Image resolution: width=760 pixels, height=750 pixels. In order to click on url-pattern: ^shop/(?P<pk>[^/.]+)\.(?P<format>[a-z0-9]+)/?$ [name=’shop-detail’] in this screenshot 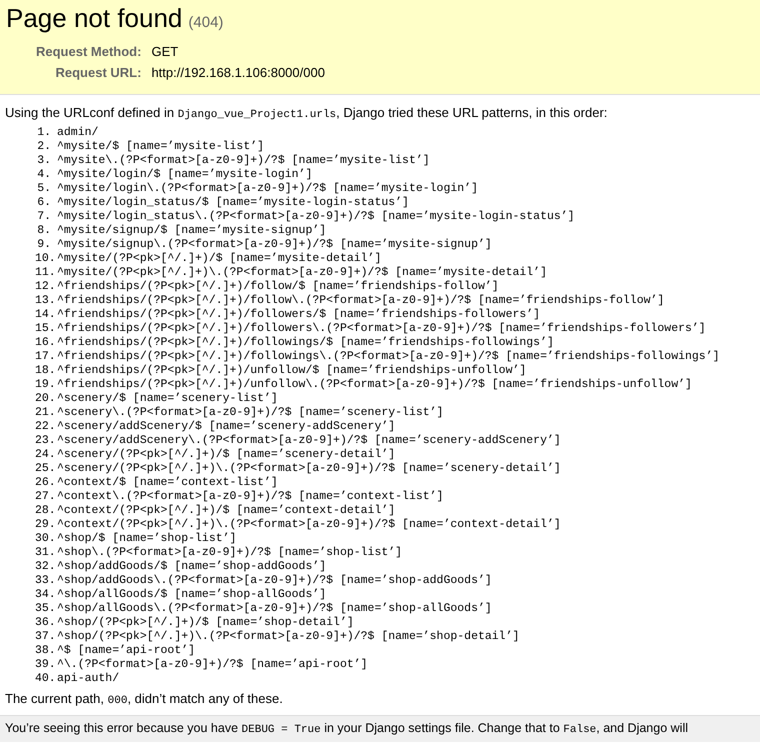, I will do `click(288, 637)`.